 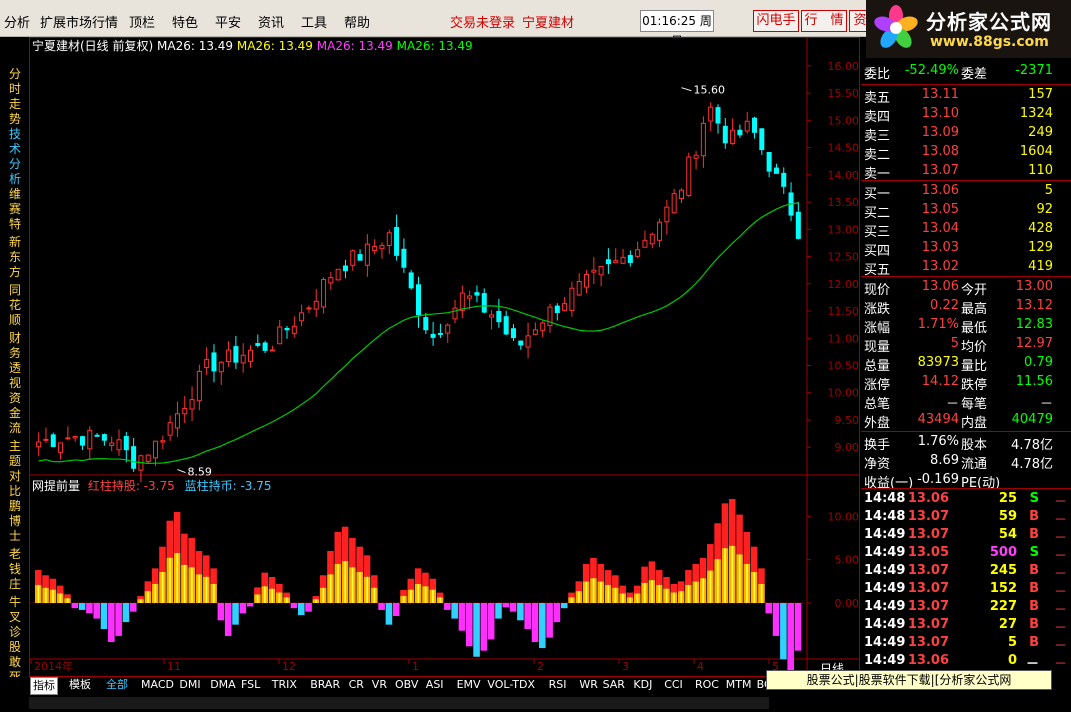 What do you see at coordinates (642, 685) in the screenshot?
I see `indicator-tab-kdj: KDJ` at bounding box center [642, 685].